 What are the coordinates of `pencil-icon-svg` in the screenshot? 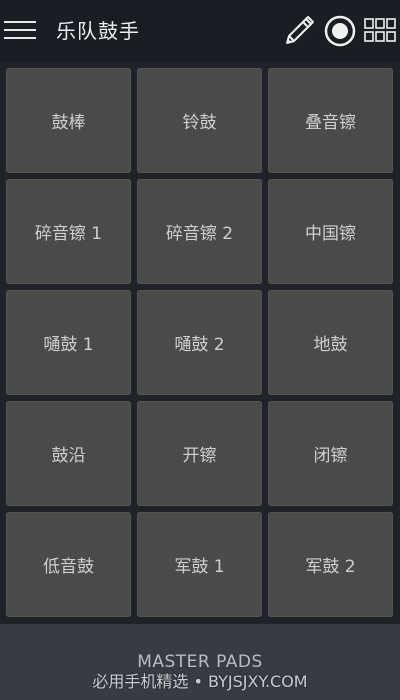 It's located at (300, 30).